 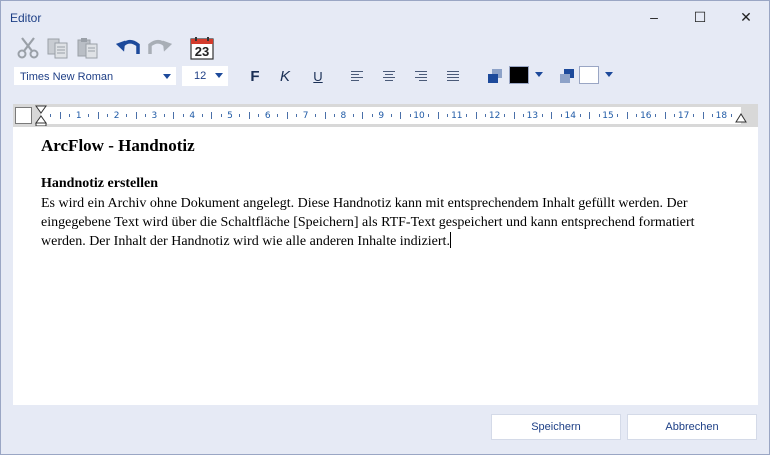 What do you see at coordinates (343, 116) in the screenshot?
I see `ruler-number: 8` at bounding box center [343, 116].